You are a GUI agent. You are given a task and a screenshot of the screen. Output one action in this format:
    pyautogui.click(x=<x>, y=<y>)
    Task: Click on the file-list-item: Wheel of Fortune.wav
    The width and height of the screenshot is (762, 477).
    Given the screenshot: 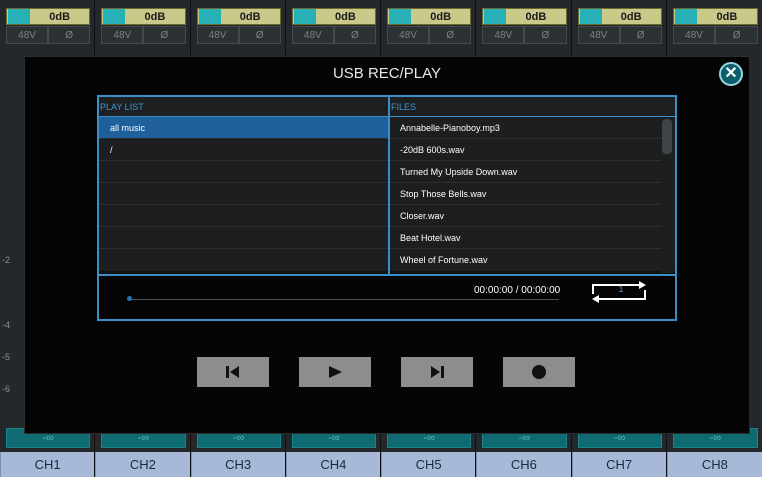 What is the action you would take?
    pyautogui.click(x=532, y=260)
    